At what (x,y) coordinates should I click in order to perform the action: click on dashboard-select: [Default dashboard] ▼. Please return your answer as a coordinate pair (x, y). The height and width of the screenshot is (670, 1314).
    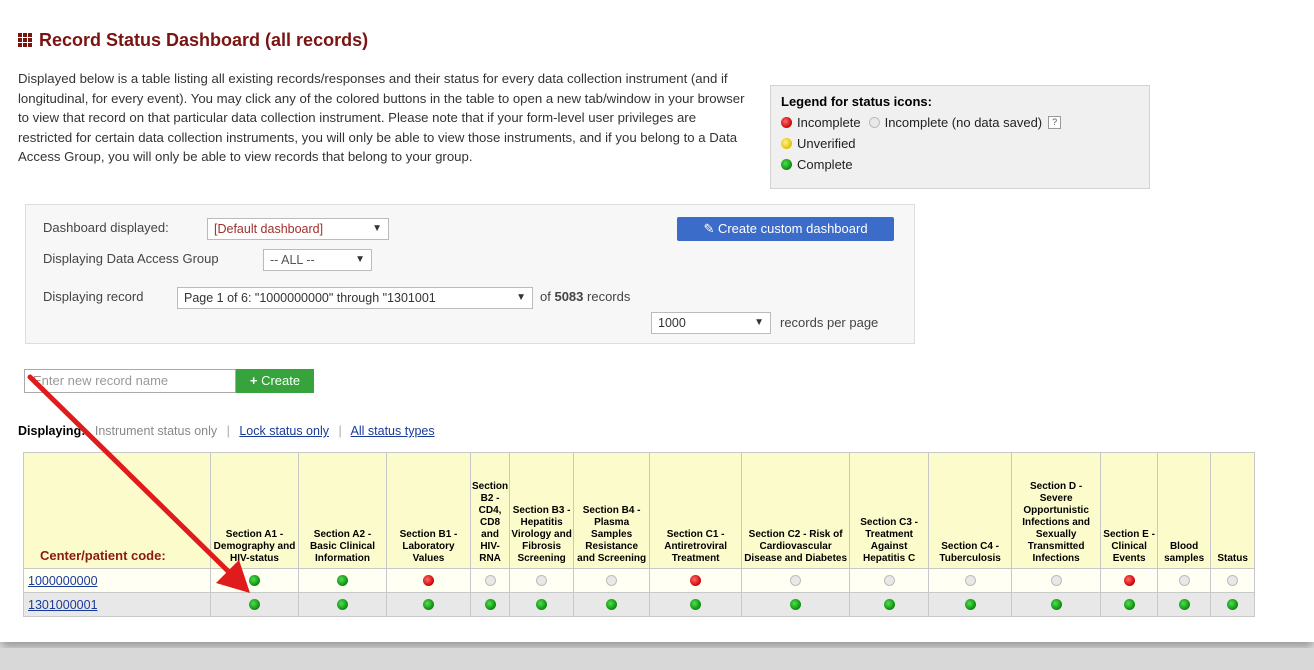
    Looking at the image, I should click on (298, 229).